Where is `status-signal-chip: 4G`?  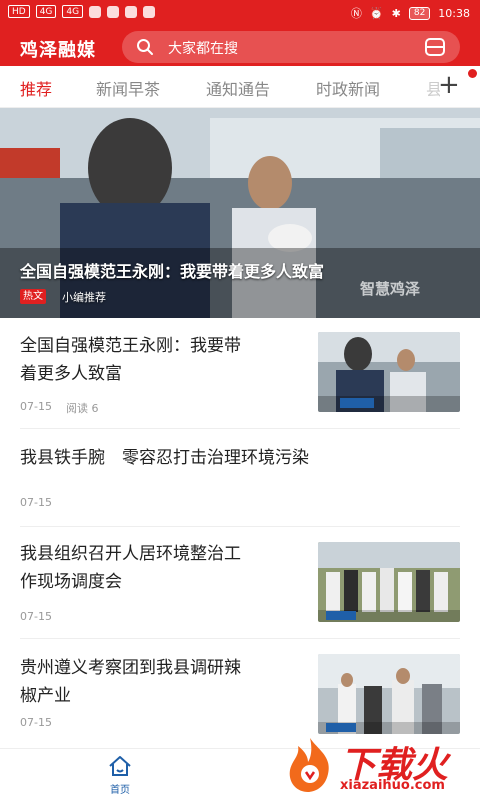 status-signal-chip: 4G is located at coordinates (46, 11).